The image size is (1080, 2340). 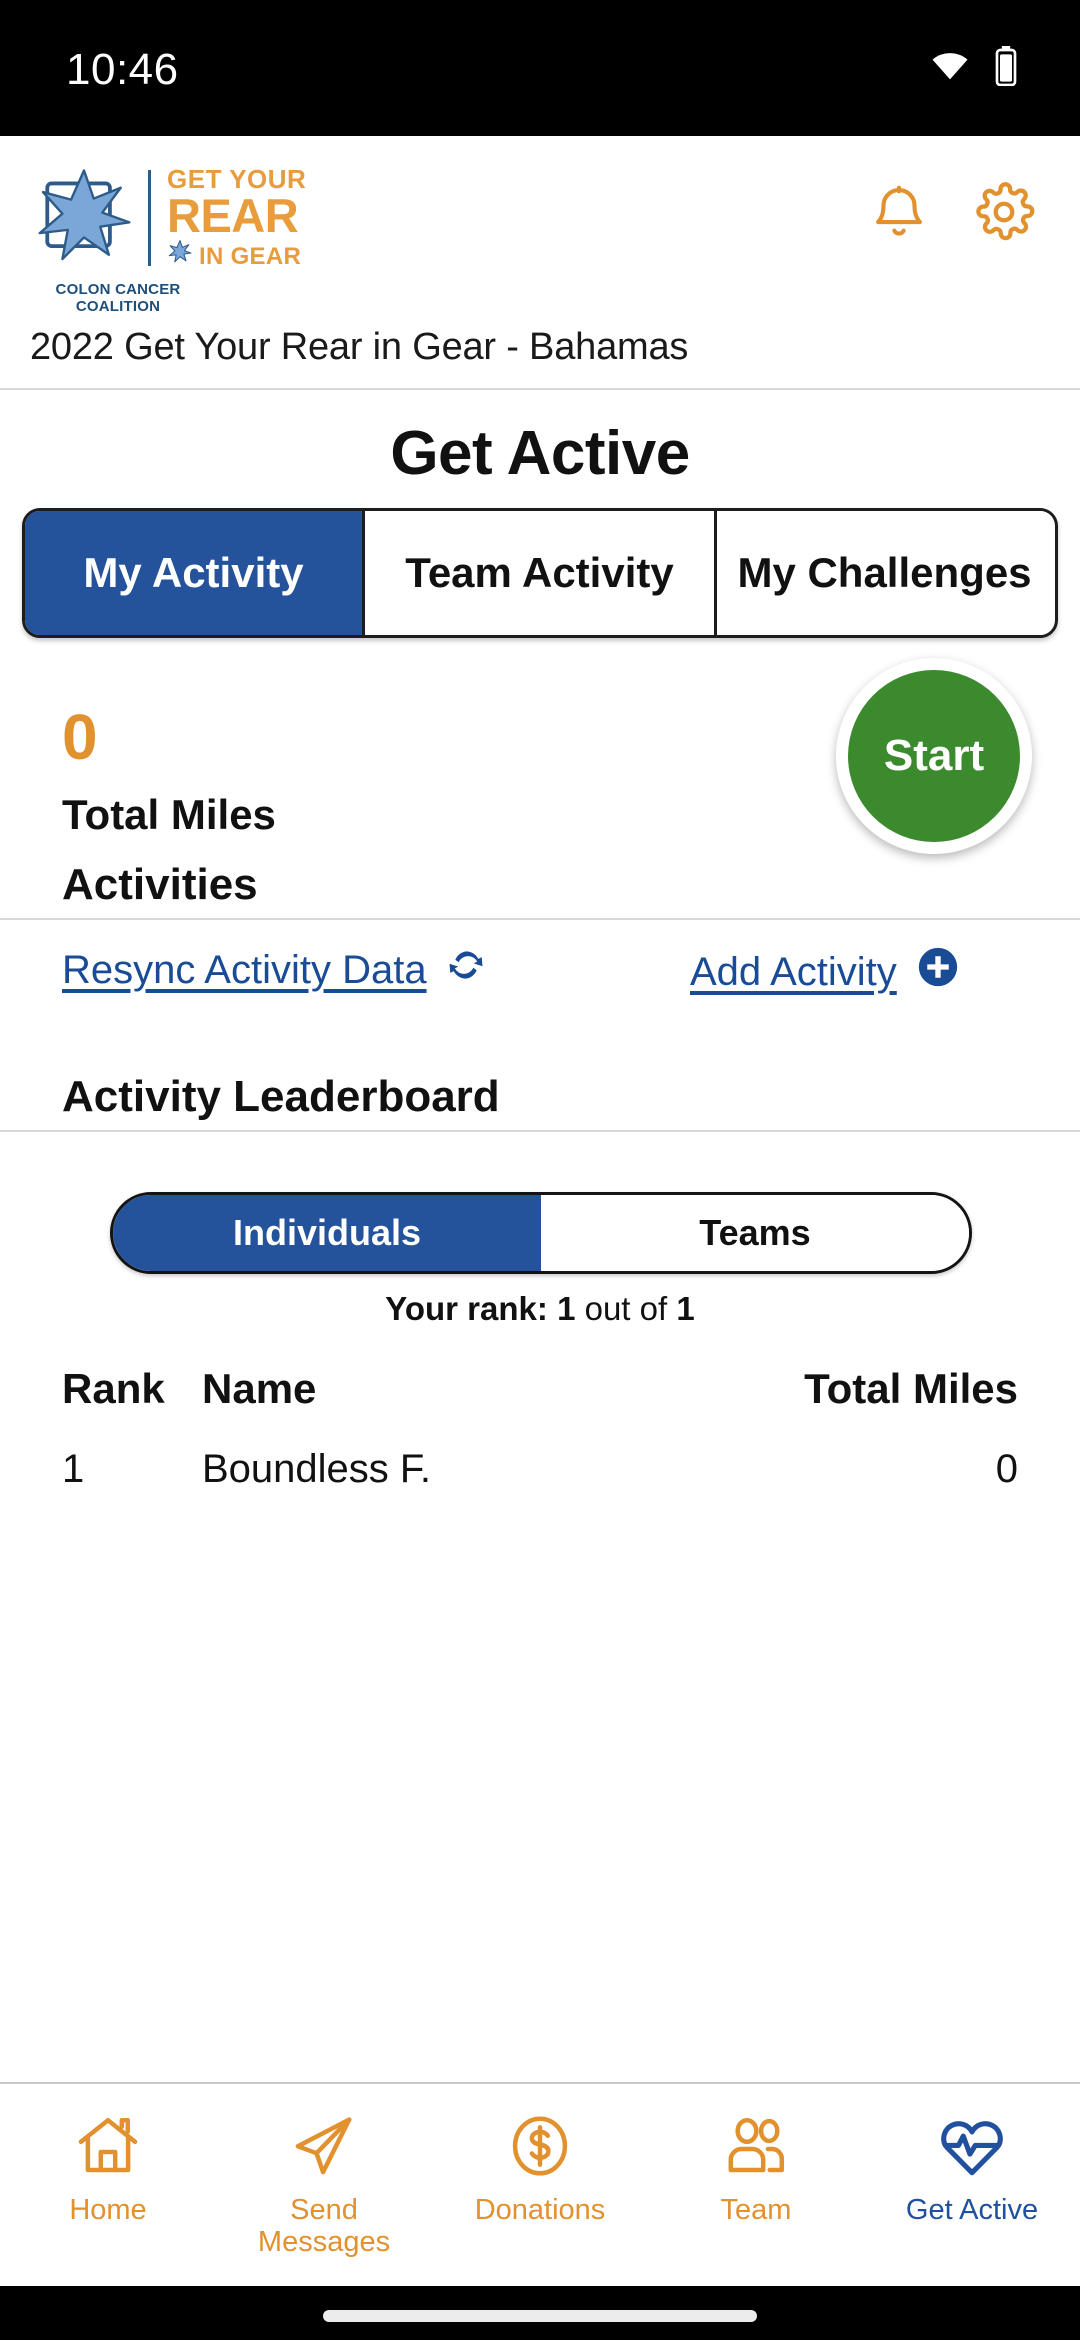 I want to click on gesture-bar, so click(x=540, y=2313).